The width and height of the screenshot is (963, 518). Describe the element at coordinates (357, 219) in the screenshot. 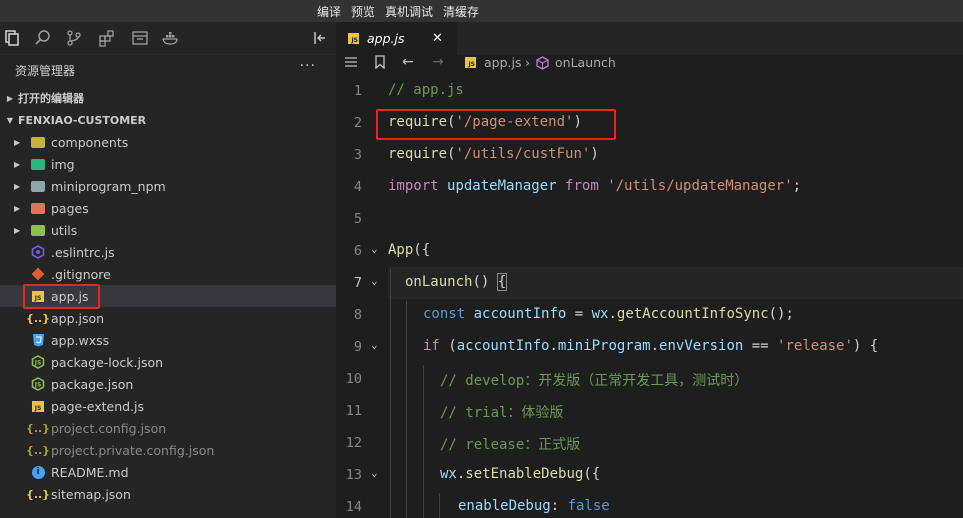

I see `line-number: 5` at that location.